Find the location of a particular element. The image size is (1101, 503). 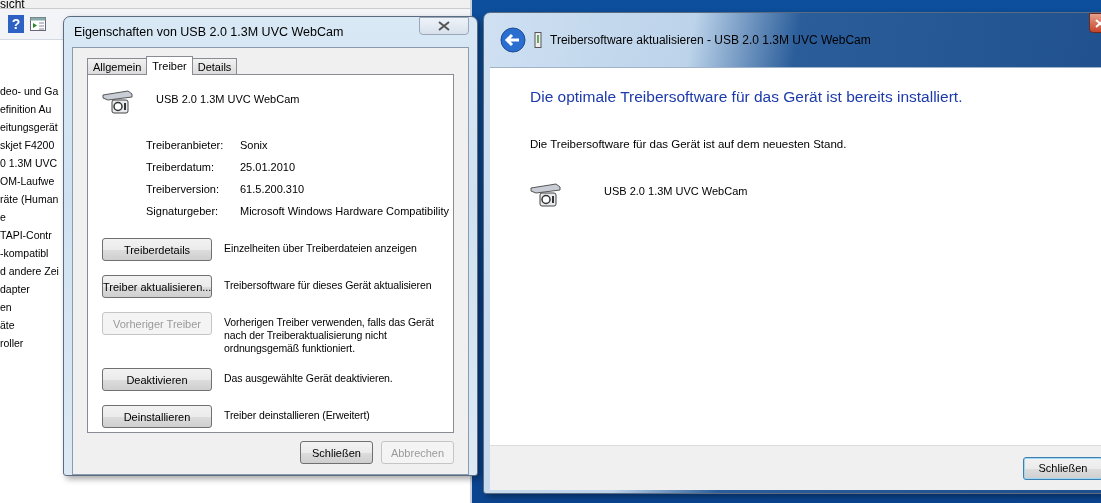

action-description: Vorherigen Treiber verwenden, falls das Gerät nach der Treiberaktualisierung nicht ordnungsgemäß funktioniert. is located at coordinates (329, 335).